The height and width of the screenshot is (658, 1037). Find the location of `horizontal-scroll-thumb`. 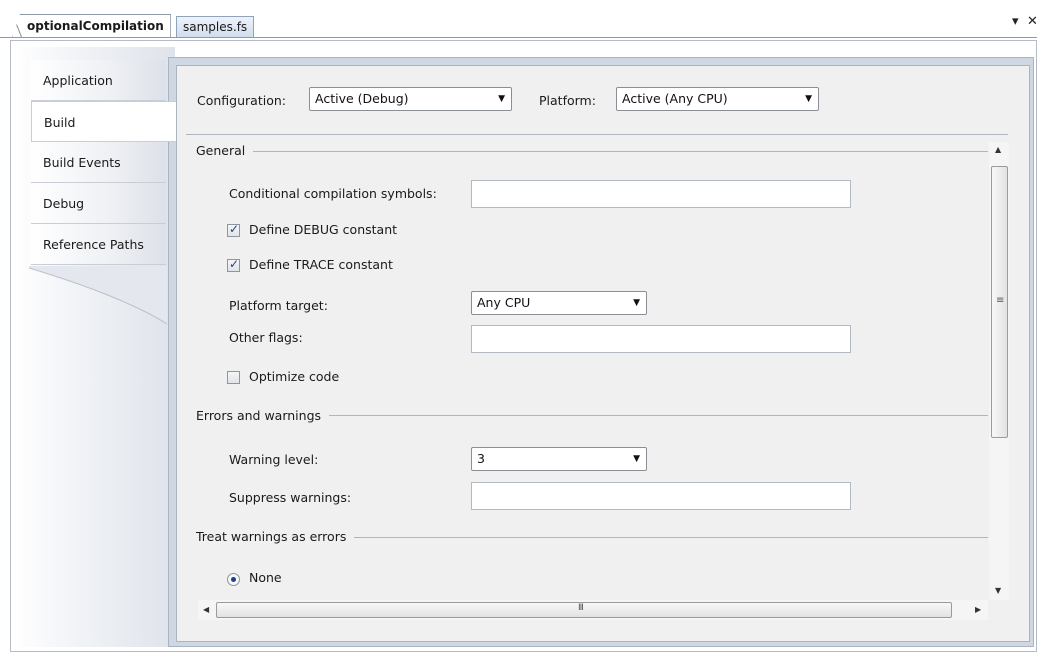

horizontal-scroll-thumb is located at coordinates (584, 610).